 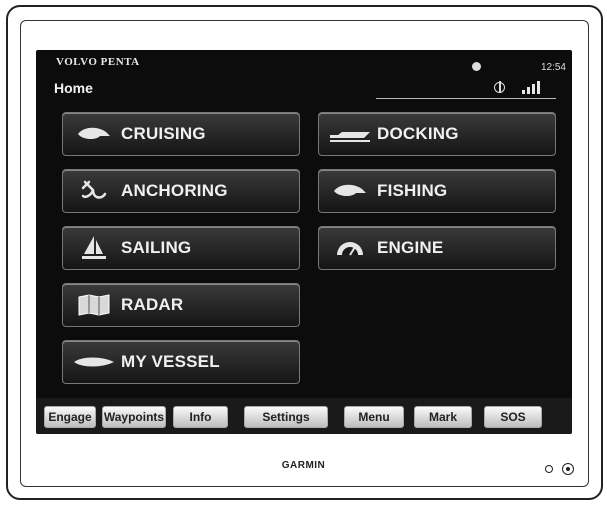 I want to click on tile-label: MY VESSEL, so click(x=170, y=361).